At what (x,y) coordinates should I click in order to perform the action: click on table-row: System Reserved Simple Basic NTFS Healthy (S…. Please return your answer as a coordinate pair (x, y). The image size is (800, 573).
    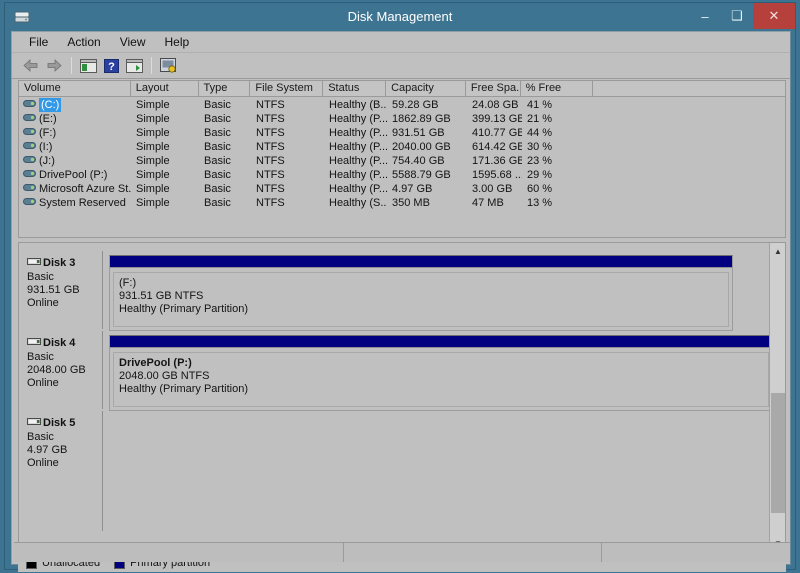
    Looking at the image, I should click on (402, 203).